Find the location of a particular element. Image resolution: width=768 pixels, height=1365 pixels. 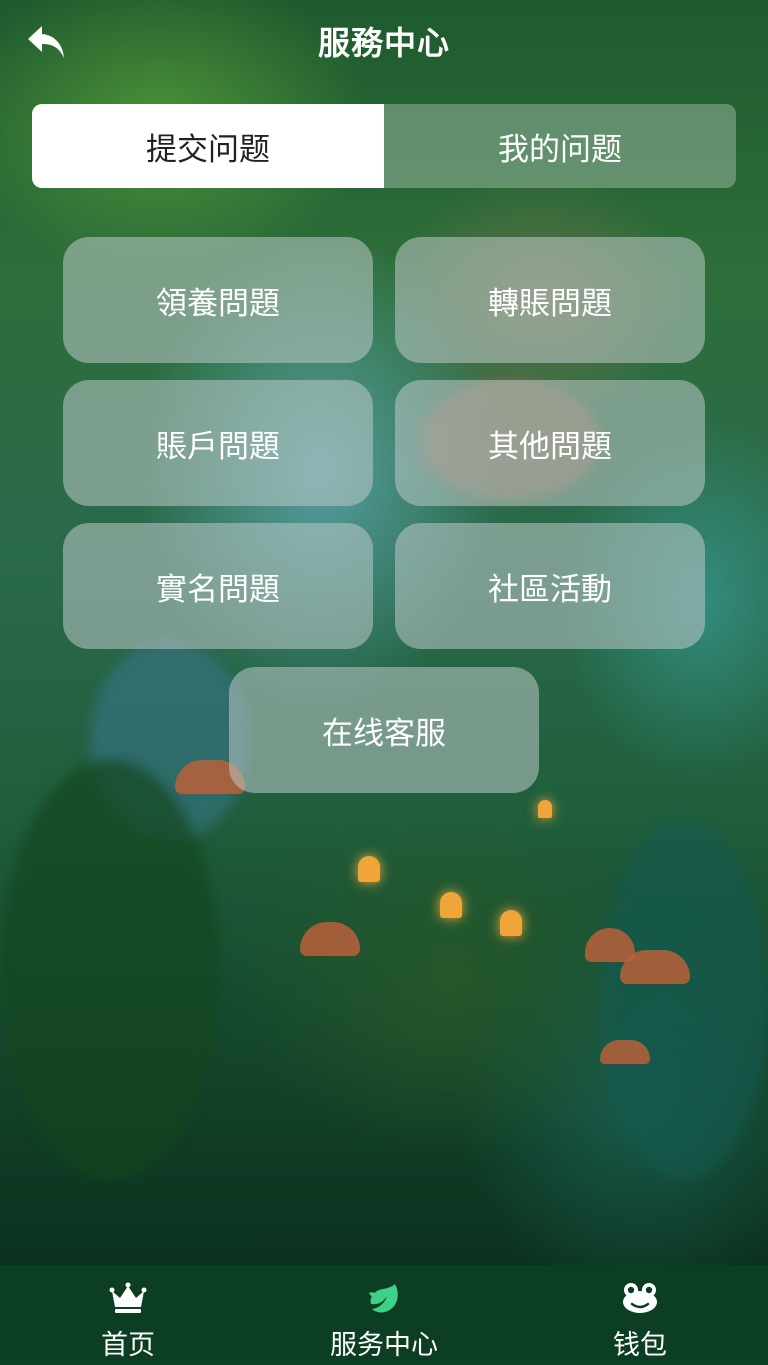

community-activity-button: 社區活動 is located at coordinates (550, 586).